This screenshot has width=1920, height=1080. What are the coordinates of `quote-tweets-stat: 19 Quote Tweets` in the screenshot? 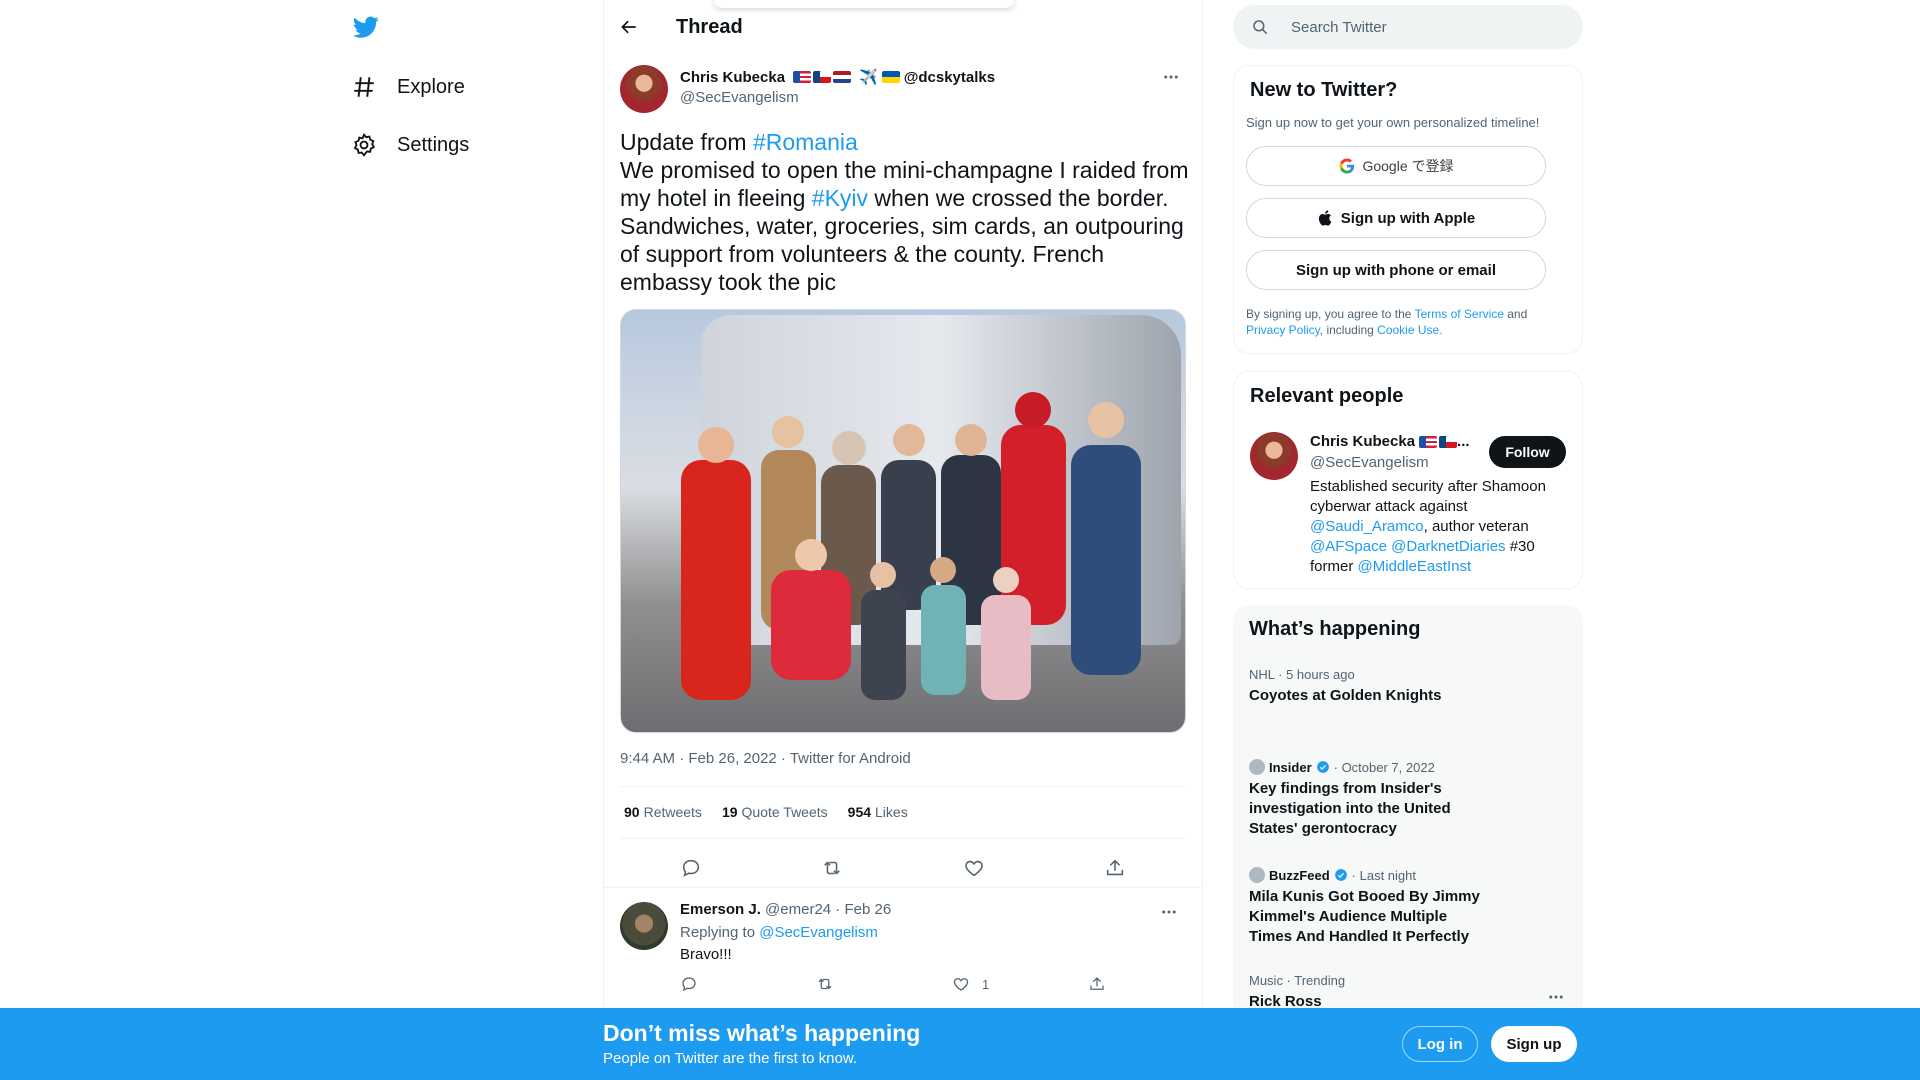 It's located at (775, 812).